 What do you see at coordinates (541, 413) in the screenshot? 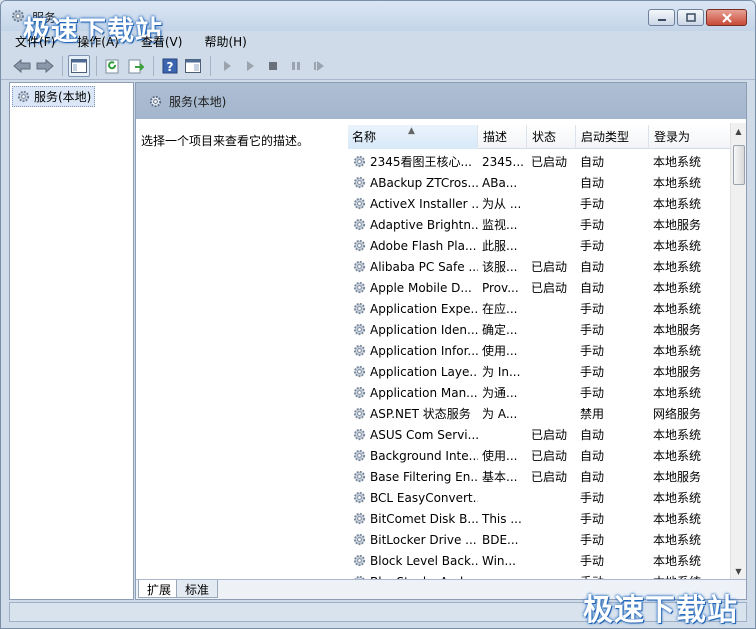
I see `table-row: ASP.NET 状态服务为 A... 禁用 网络服务` at bounding box center [541, 413].